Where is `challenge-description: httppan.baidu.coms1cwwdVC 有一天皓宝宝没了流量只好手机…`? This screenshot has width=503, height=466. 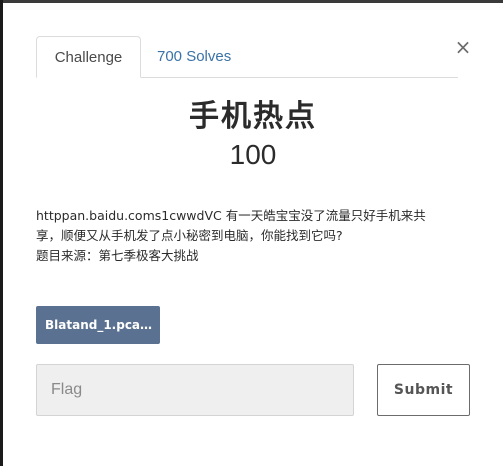 challenge-description: httppan.baidu.coms1cwwdVC 有一天皓宝宝没了流量只好手机… is located at coordinates (256, 236).